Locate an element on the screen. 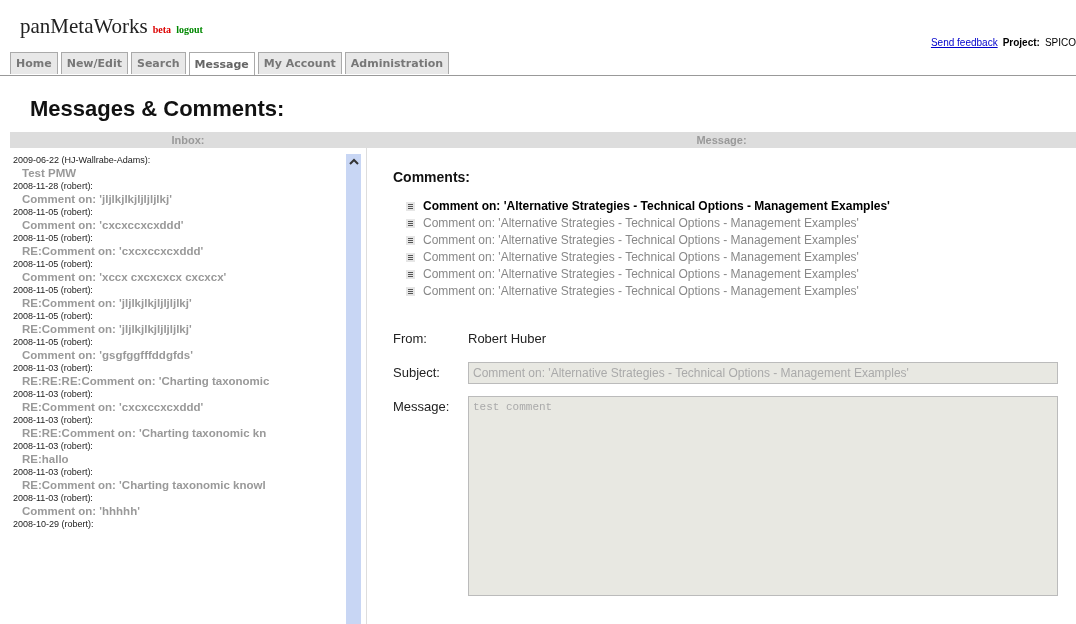 The width and height of the screenshot is (1076, 624). message-meta: 2009-06-22 (HJ-Wallrabe-Adams): is located at coordinates (82, 160).